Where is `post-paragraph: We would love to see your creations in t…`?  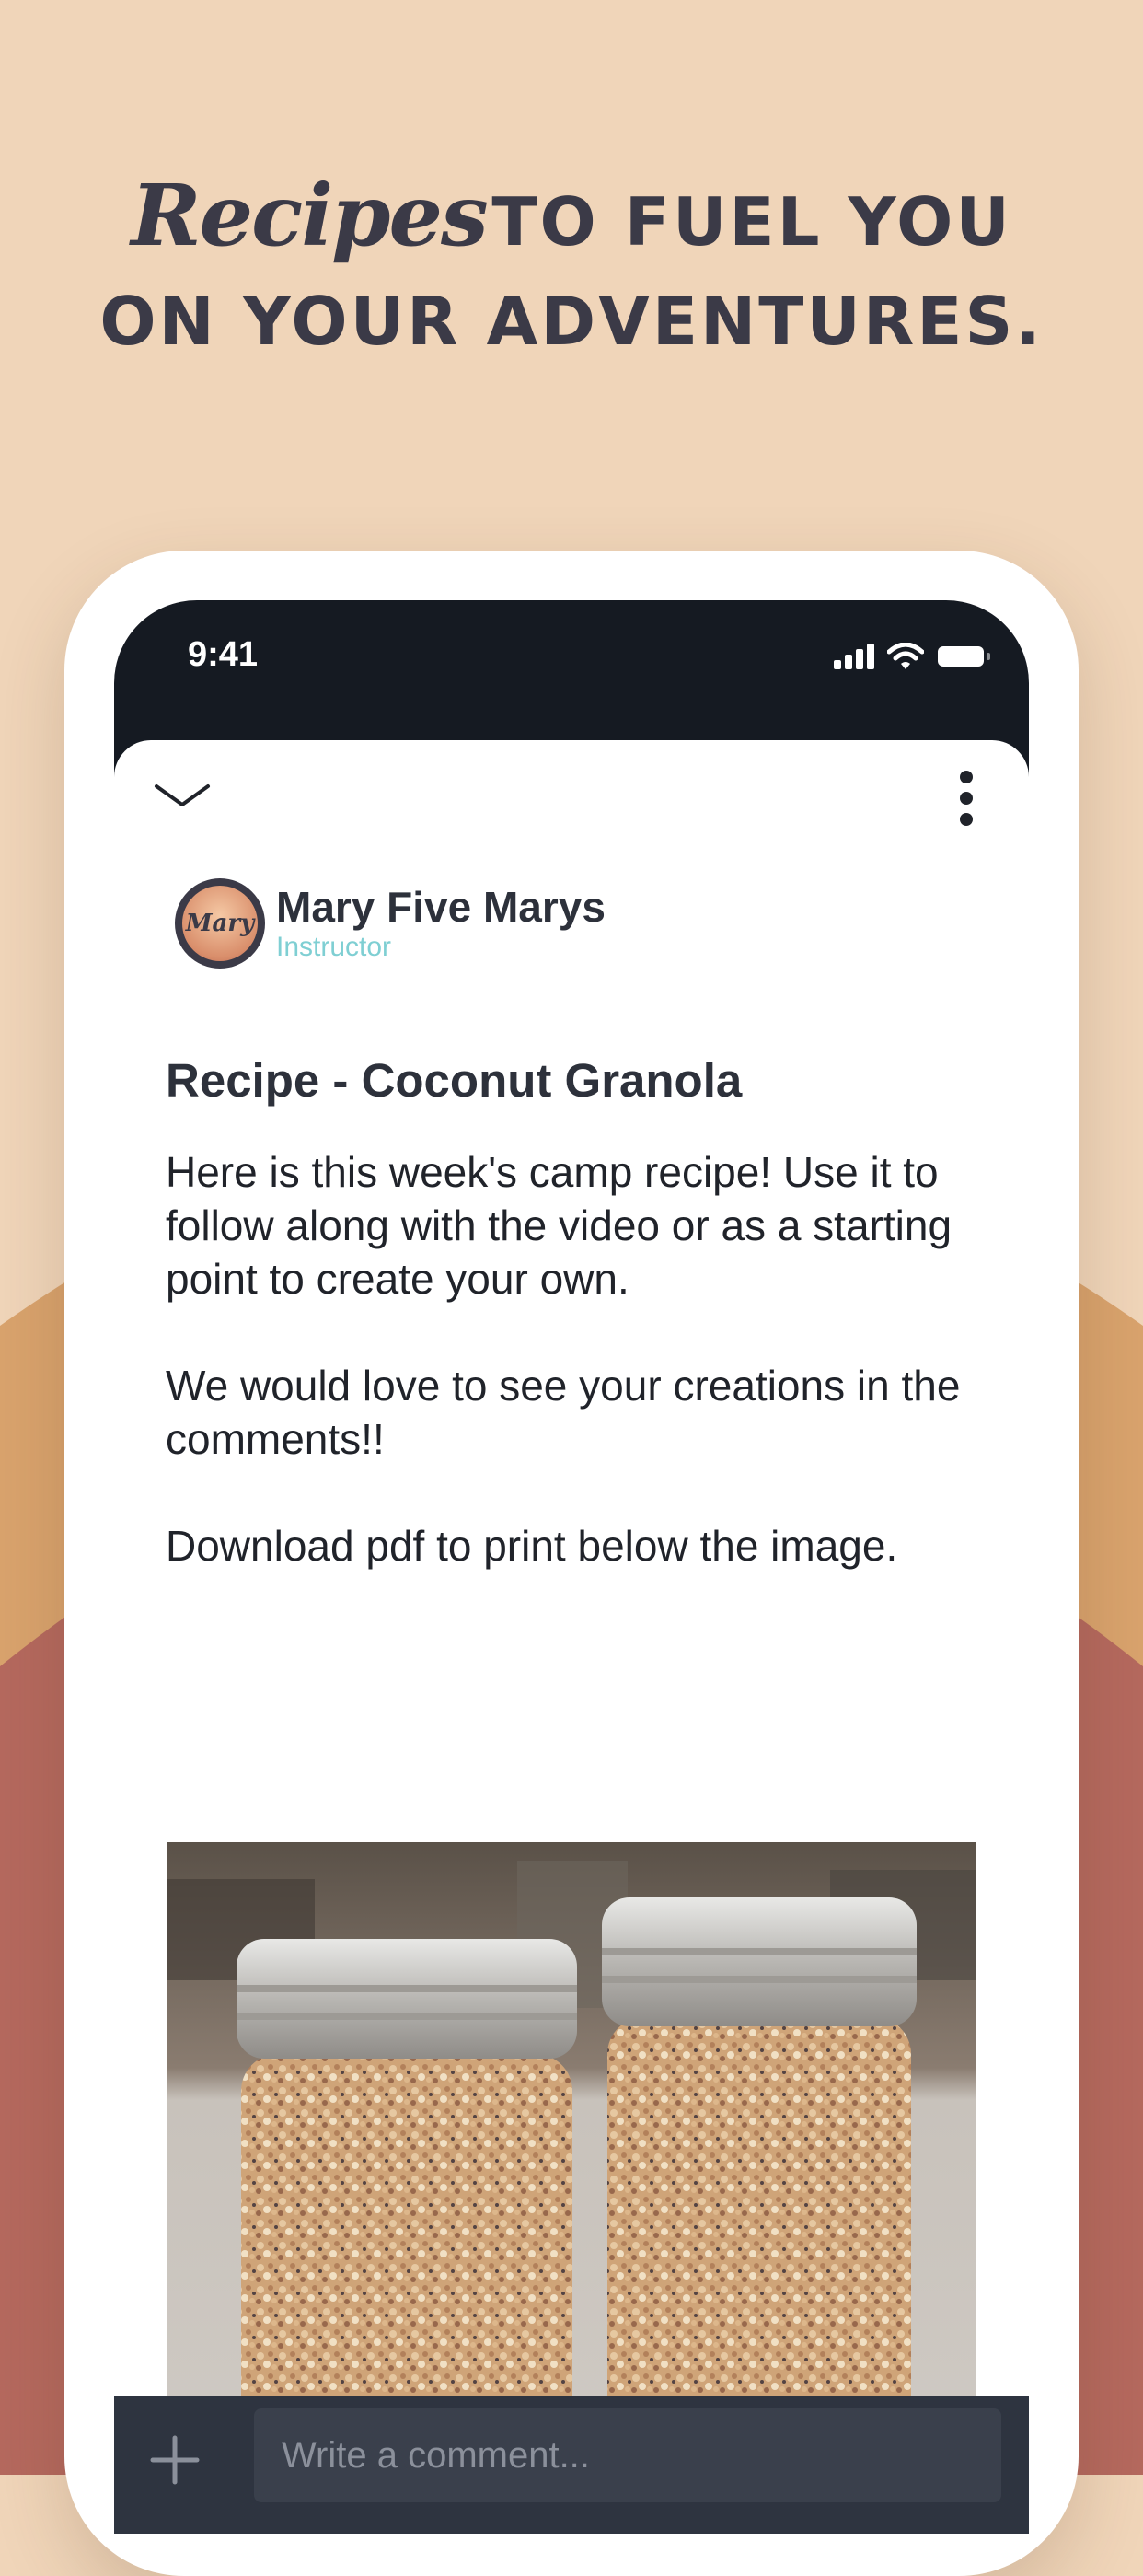
post-paragraph: We would love to see your creations in t… is located at coordinates (563, 1412).